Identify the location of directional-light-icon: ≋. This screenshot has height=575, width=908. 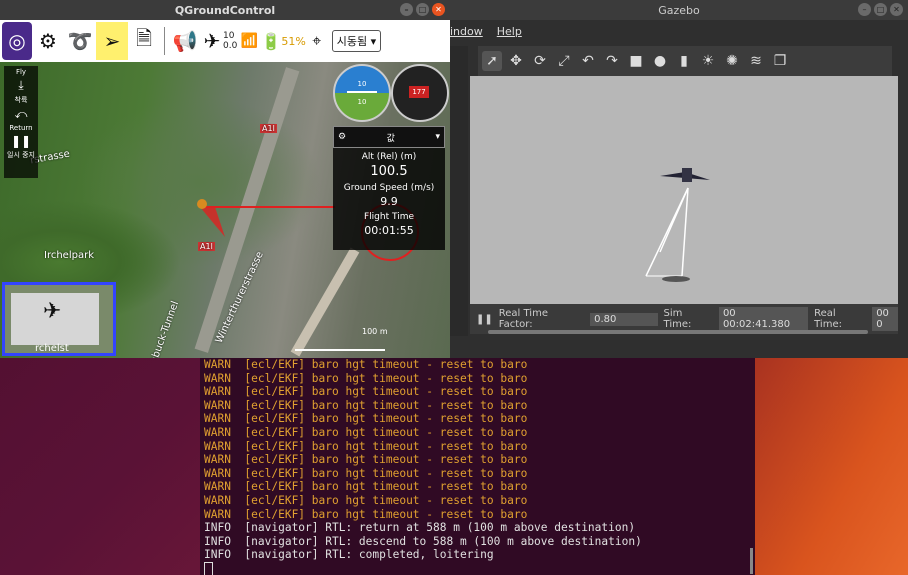
(756, 61).